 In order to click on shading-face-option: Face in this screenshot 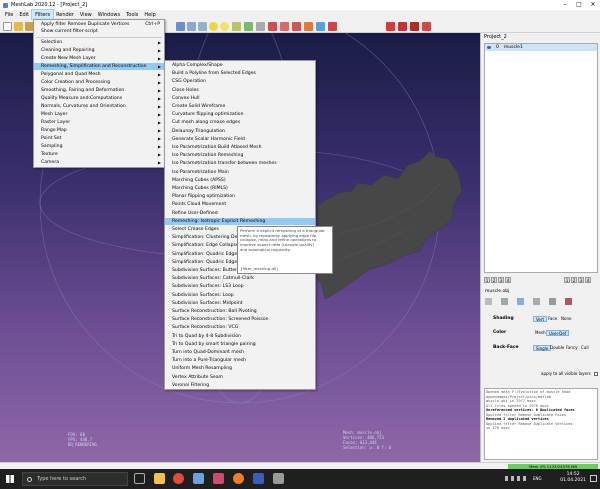, I will do `click(552, 319)`.